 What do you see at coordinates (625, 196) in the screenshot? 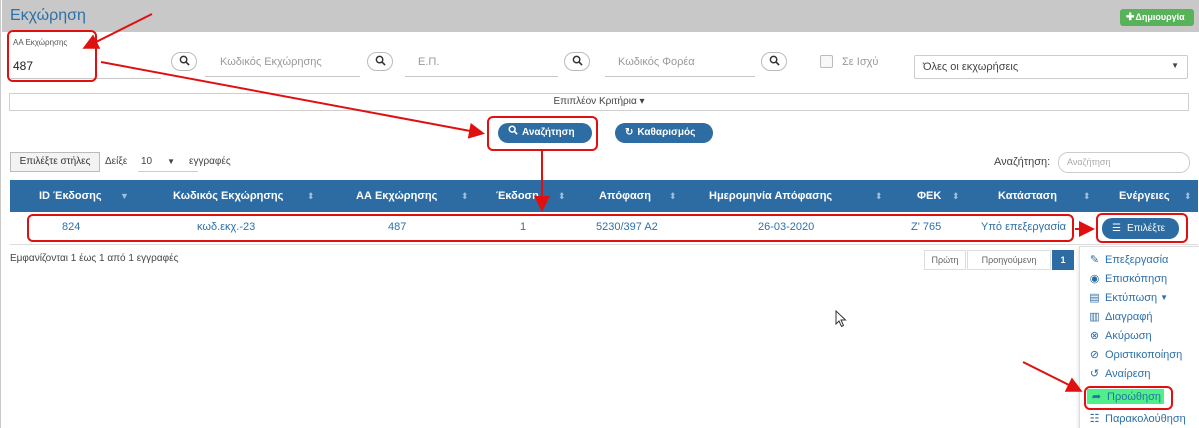
I see `col-decision: Απόφαση` at bounding box center [625, 196].